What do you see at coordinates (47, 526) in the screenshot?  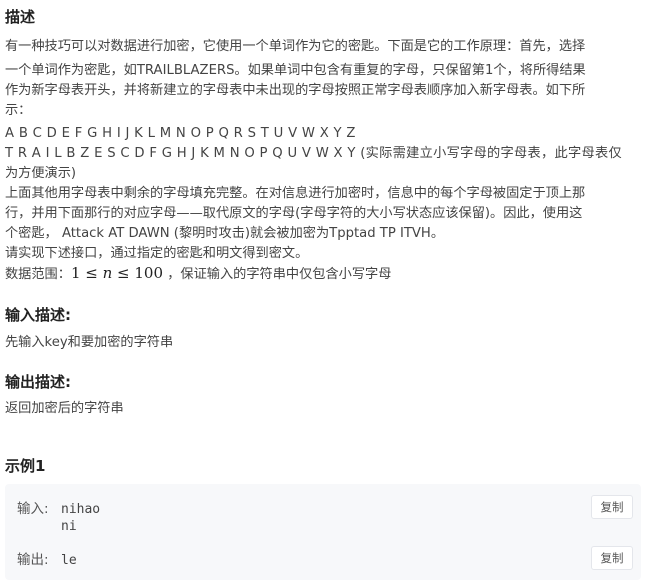 I see `example-input-cont: ni` at bounding box center [47, 526].